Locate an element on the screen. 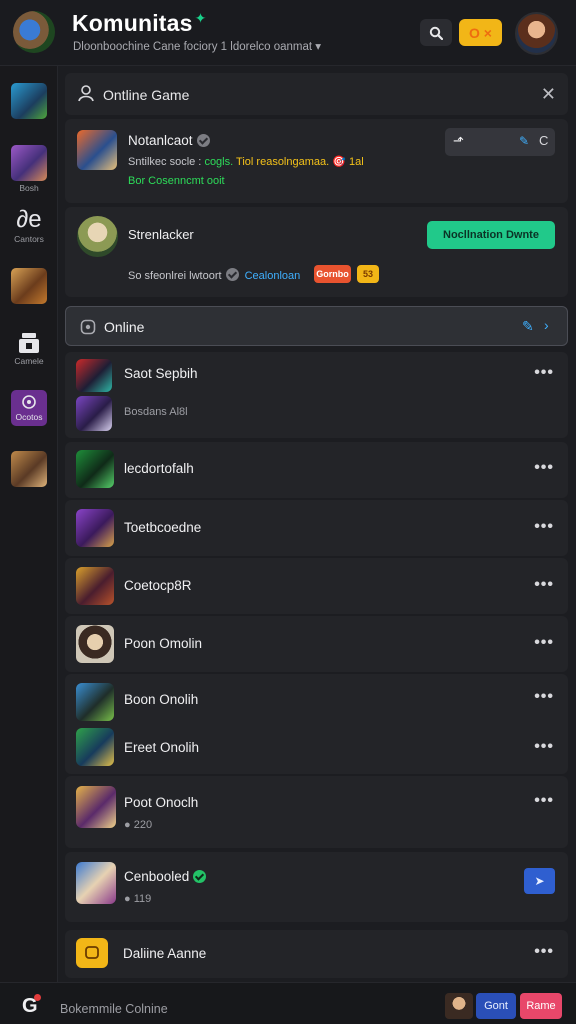 This screenshot has height=1024, width=576. notification-highlight: cogls. is located at coordinates (219, 162).